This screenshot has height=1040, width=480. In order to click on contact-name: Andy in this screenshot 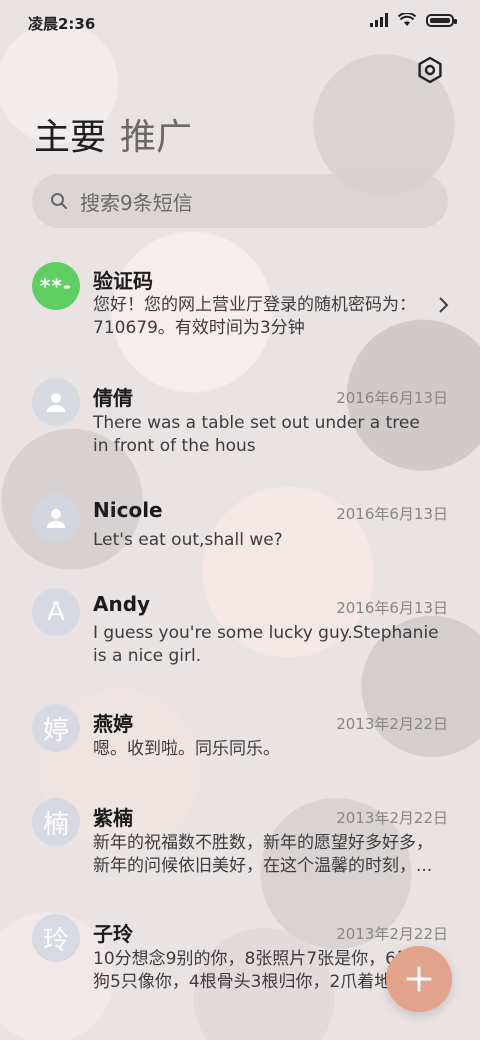, I will do `click(122, 604)`.